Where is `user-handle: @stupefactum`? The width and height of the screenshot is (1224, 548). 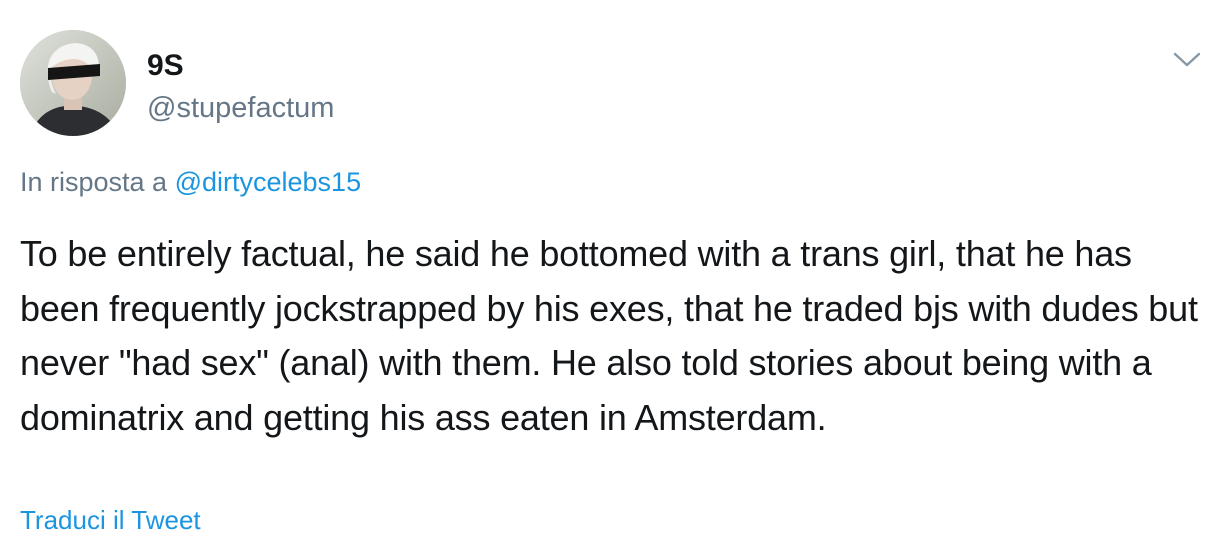 user-handle: @stupefactum is located at coordinates (240, 108).